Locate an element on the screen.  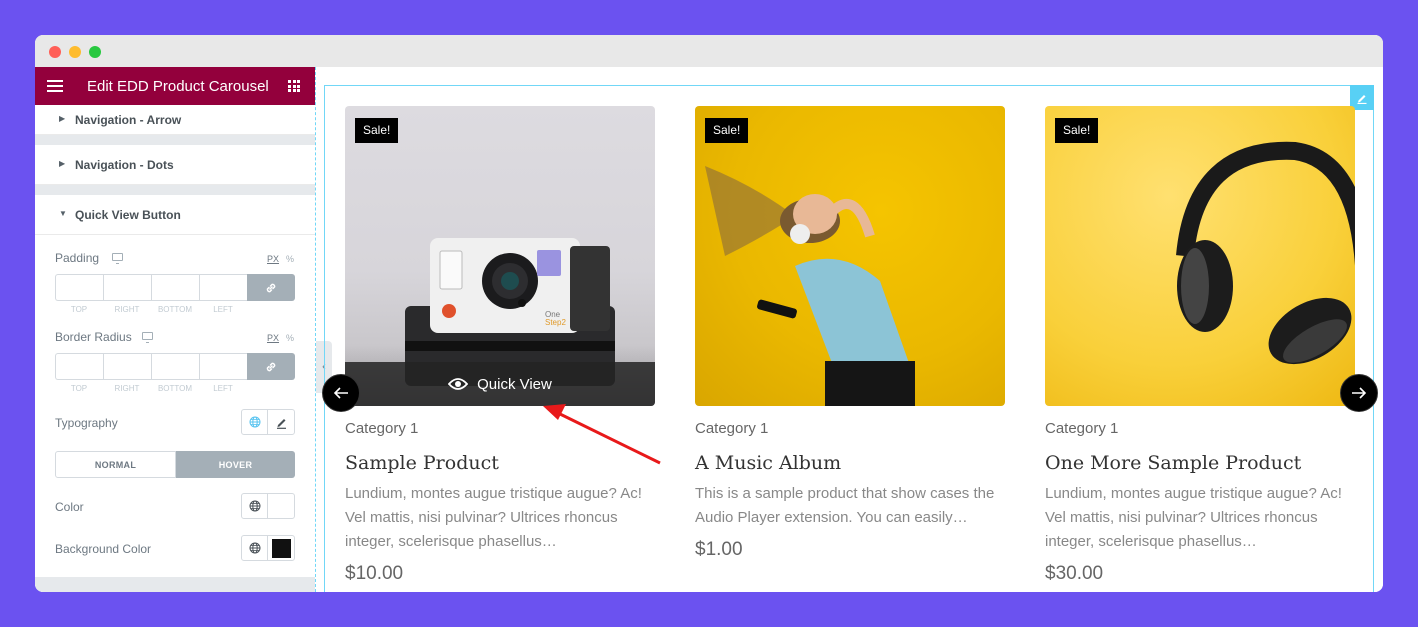
color-swatch is located at coordinates (281, 548).